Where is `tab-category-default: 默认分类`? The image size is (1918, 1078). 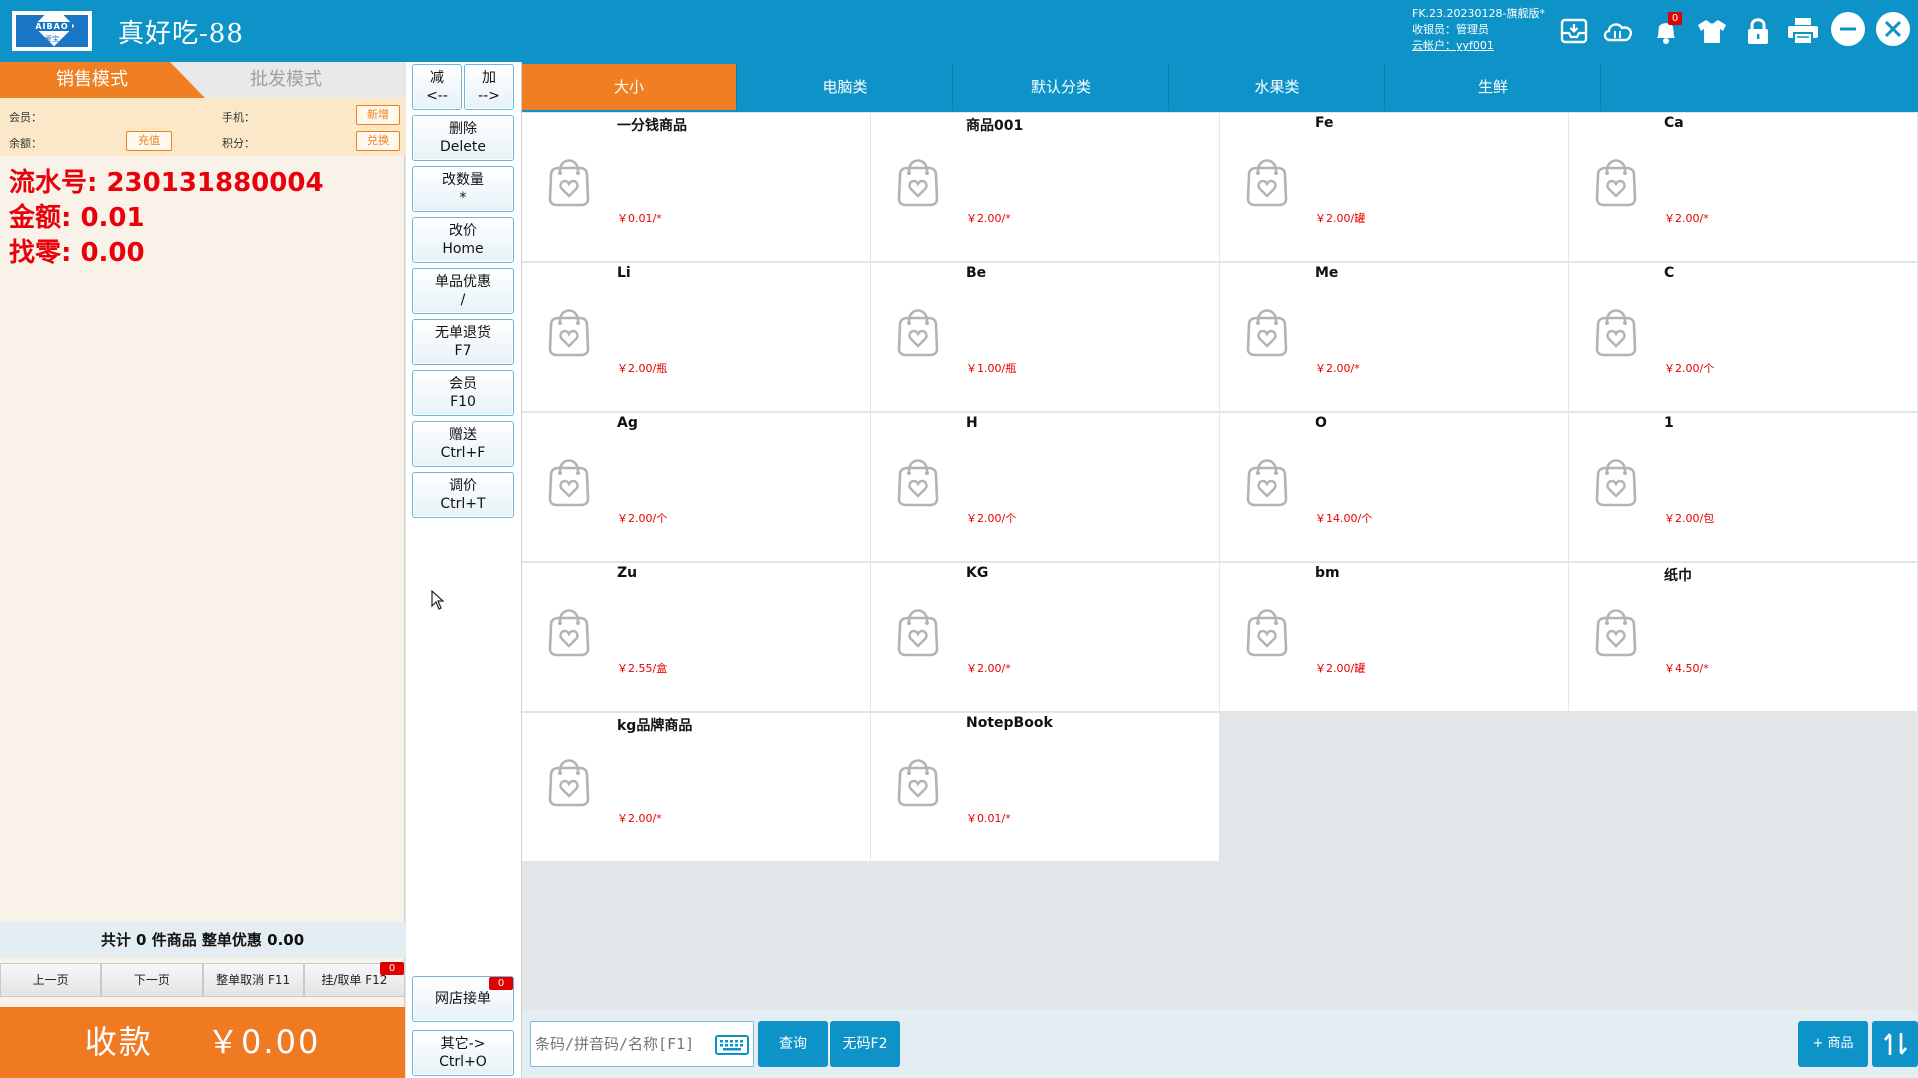 tab-category-default: 默认分类 is located at coordinates (1061, 87).